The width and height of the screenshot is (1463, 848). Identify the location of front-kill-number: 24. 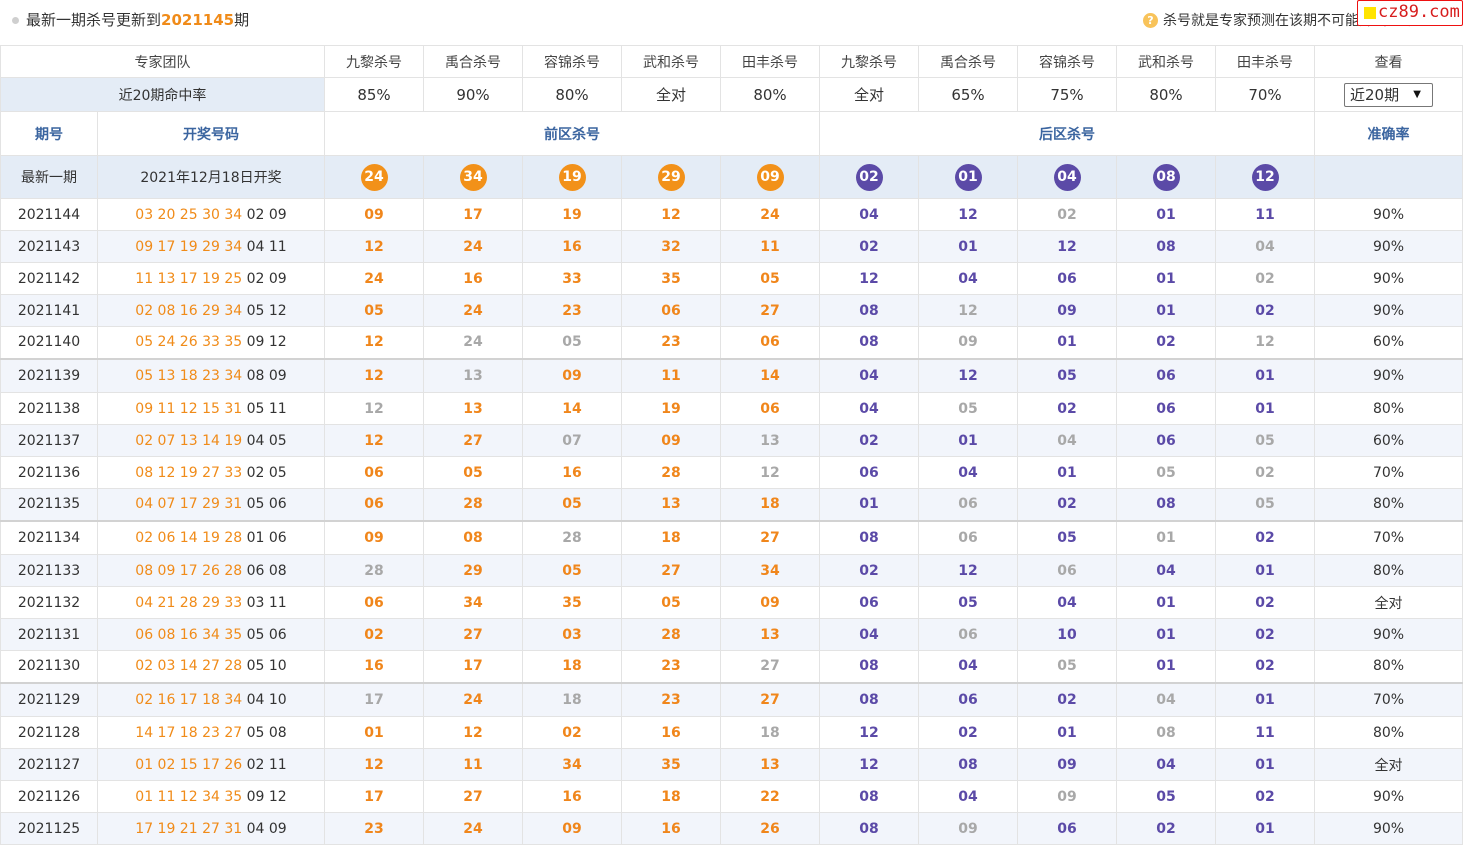
(473, 246).